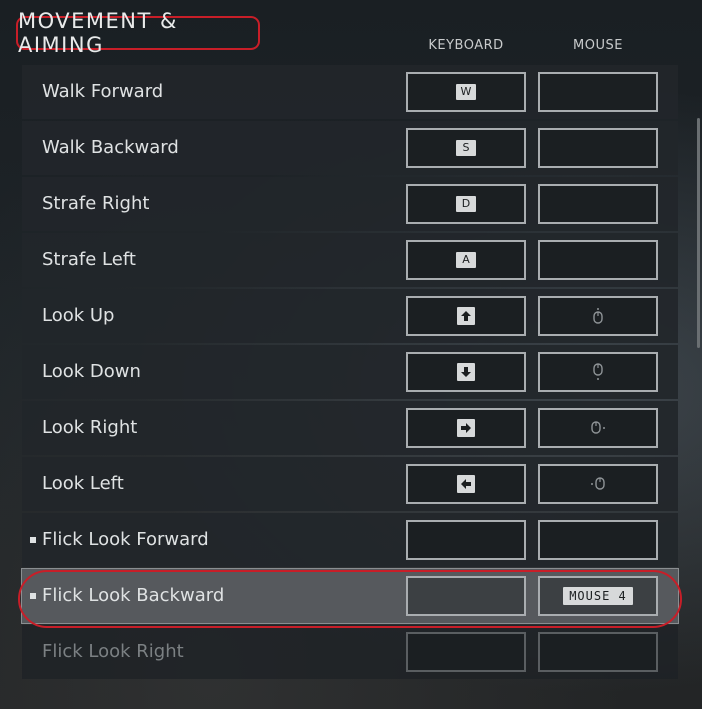 This screenshot has height=709, width=702. Describe the element at coordinates (89, 259) in the screenshot. I see `row-label: Strafe Left` at that location.